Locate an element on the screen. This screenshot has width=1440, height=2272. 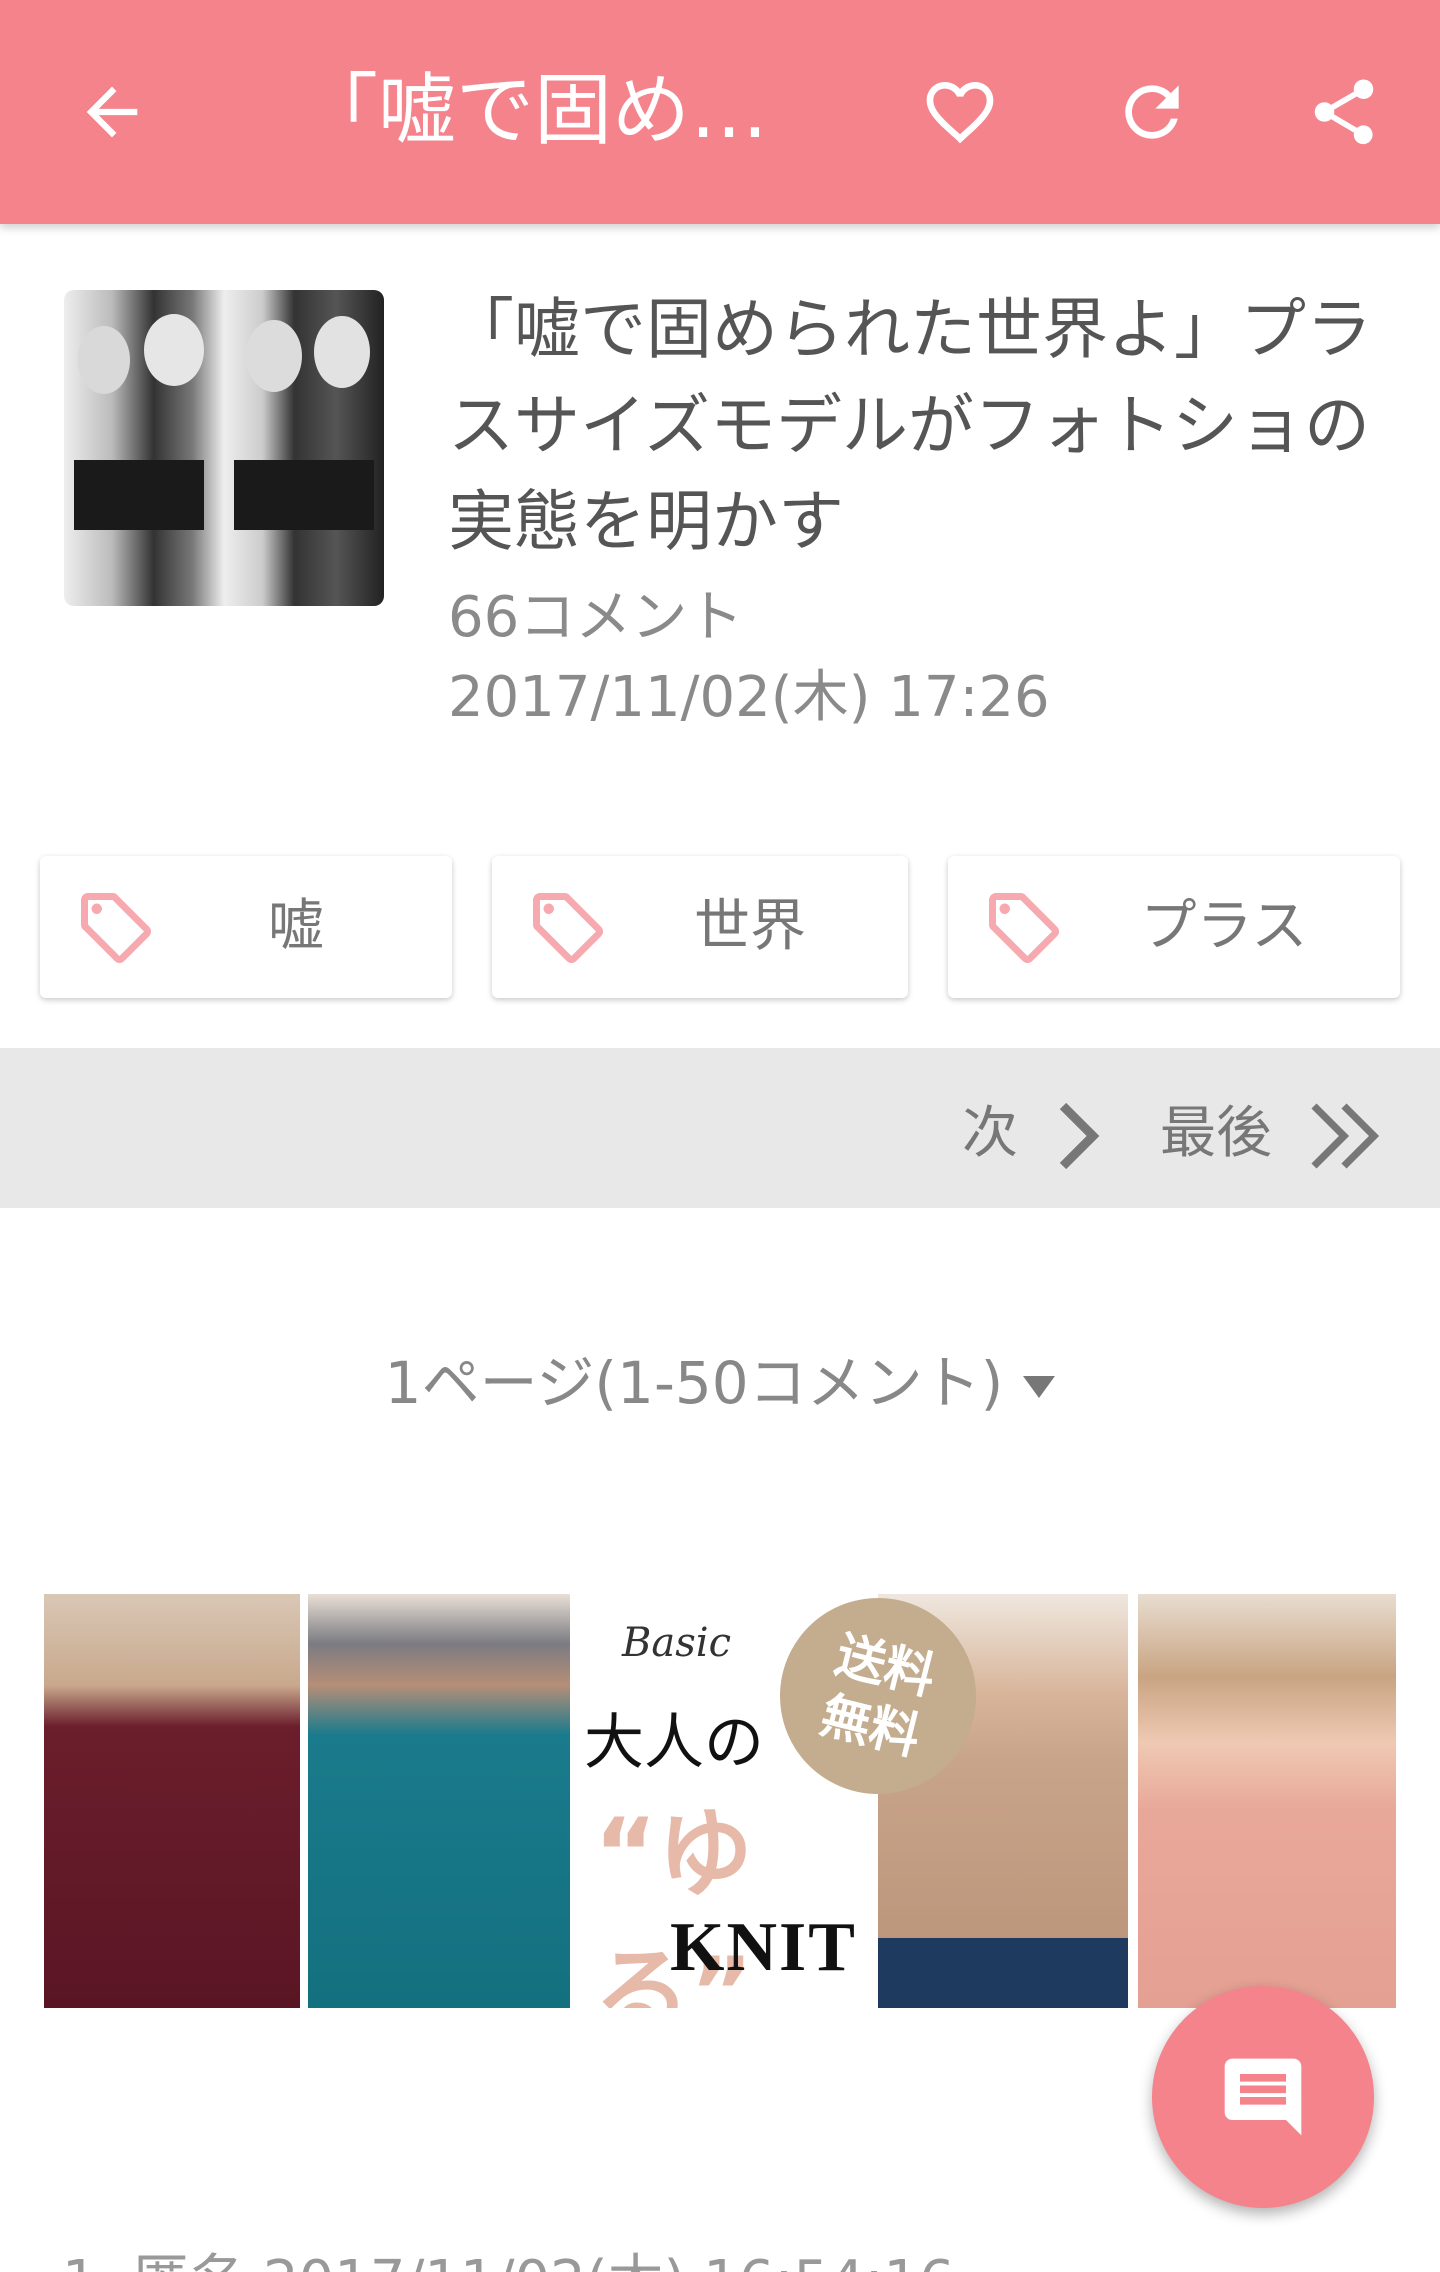
tag-chip: プラス is located at coordinates (1174, 927).